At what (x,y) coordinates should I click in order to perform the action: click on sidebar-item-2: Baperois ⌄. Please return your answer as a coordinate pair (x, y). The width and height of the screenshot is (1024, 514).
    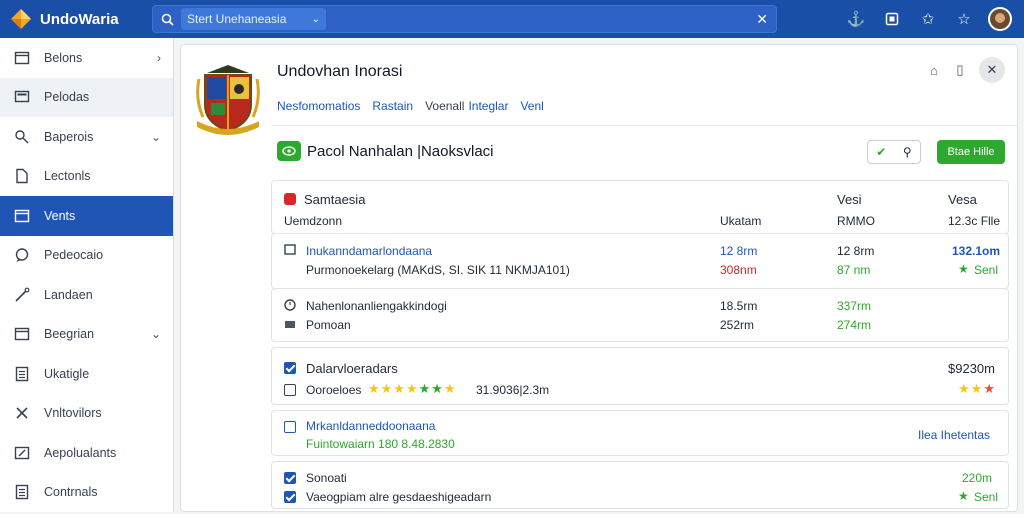
    Looking at the image, I should click on (86, 137).